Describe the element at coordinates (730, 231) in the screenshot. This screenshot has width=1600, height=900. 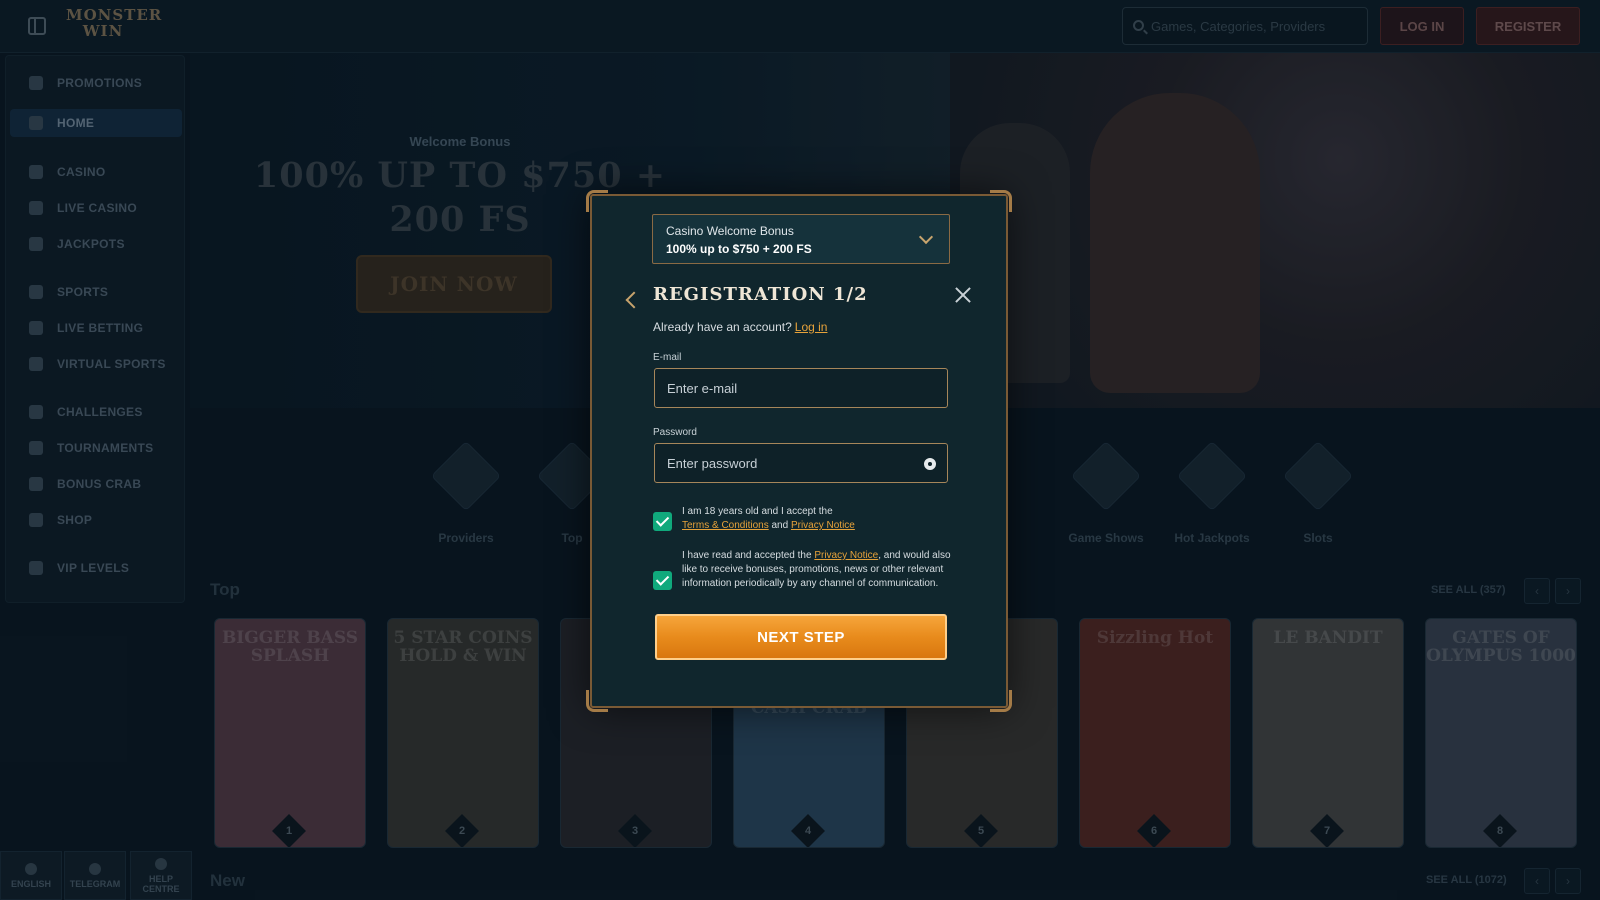
I see `bonus-name: Casino Welcome Bonus` at that location.